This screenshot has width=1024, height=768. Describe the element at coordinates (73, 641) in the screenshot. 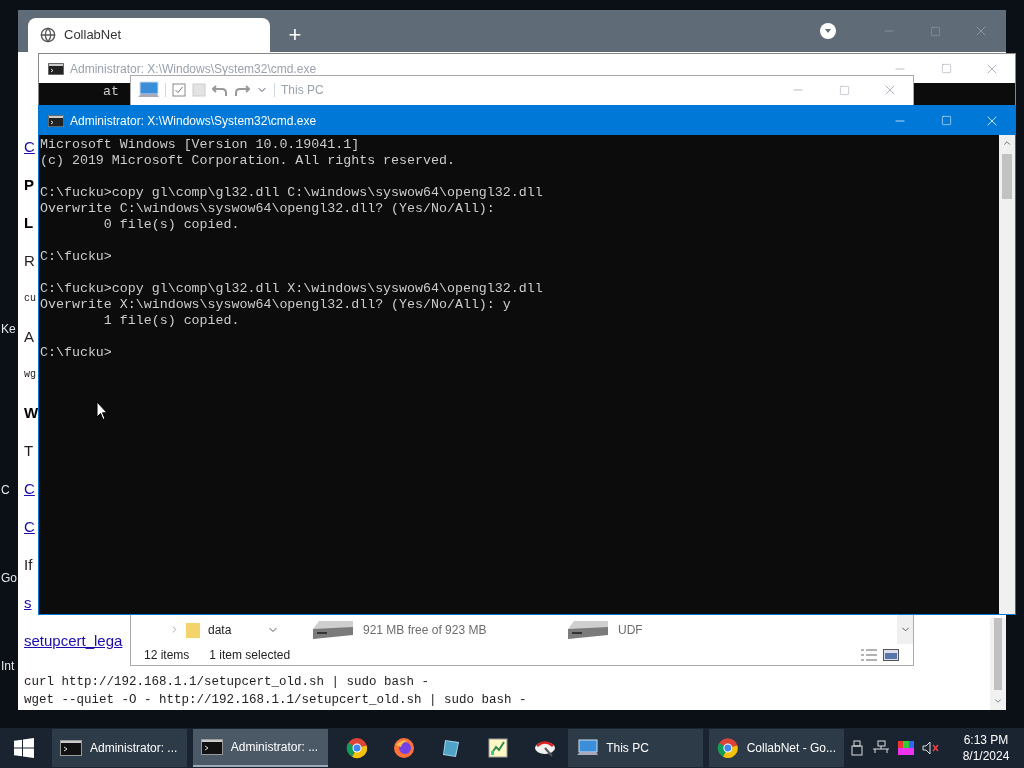

I see `page-link: setupcert_lega` at that location.